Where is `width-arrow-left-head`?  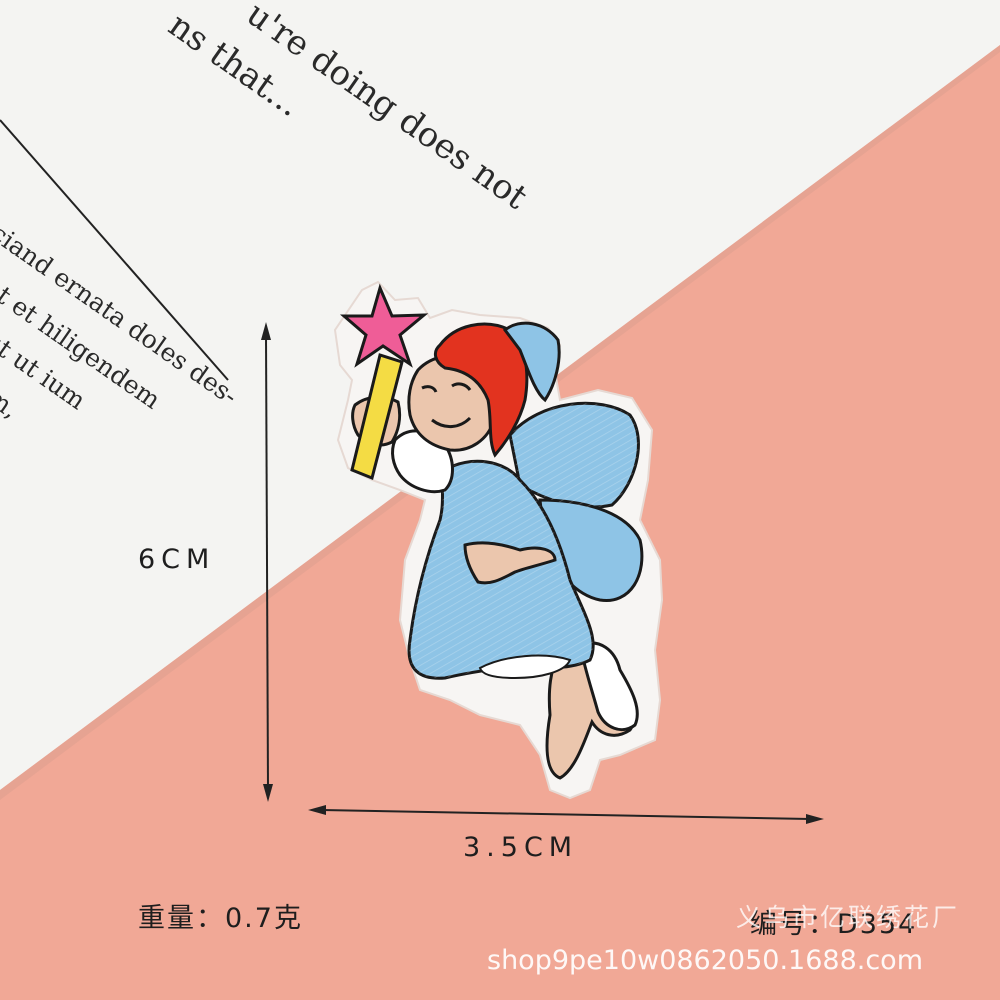
width-arrow-left-head is located at coordinates (317, 810).